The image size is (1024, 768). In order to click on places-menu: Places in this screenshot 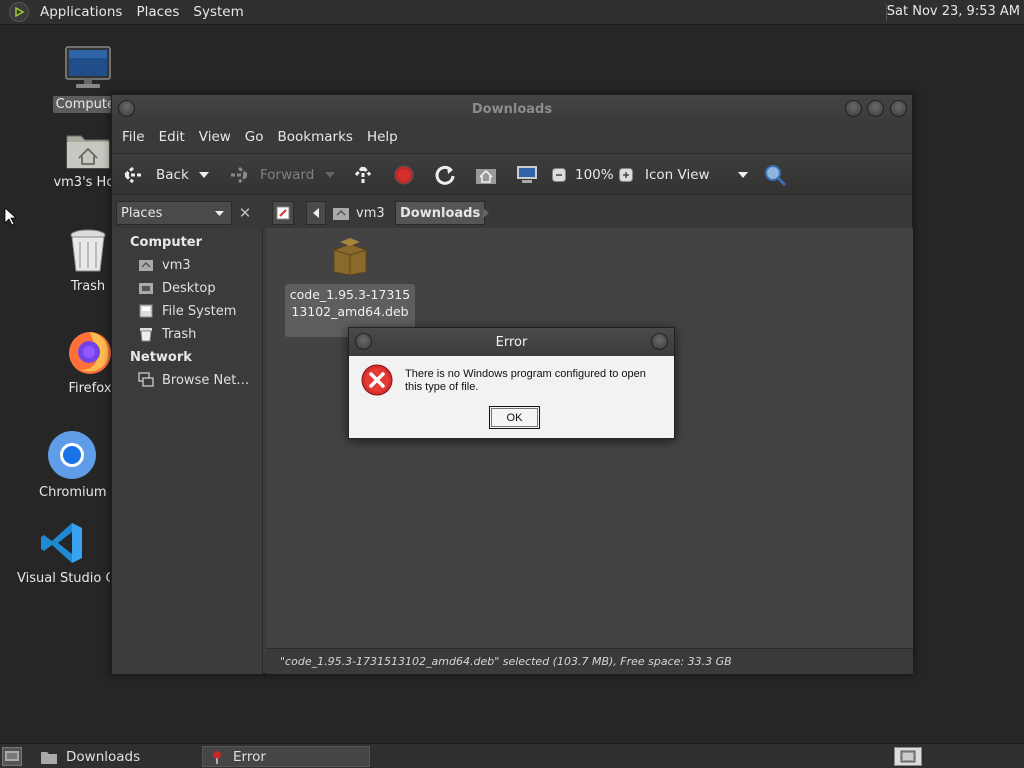, I will do `click(157, 12)`.